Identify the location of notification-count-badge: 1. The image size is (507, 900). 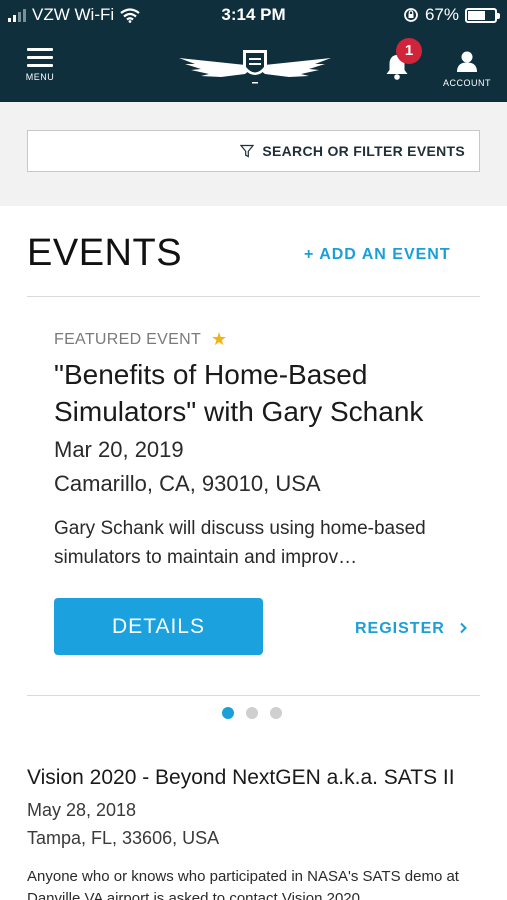
(409, 51).